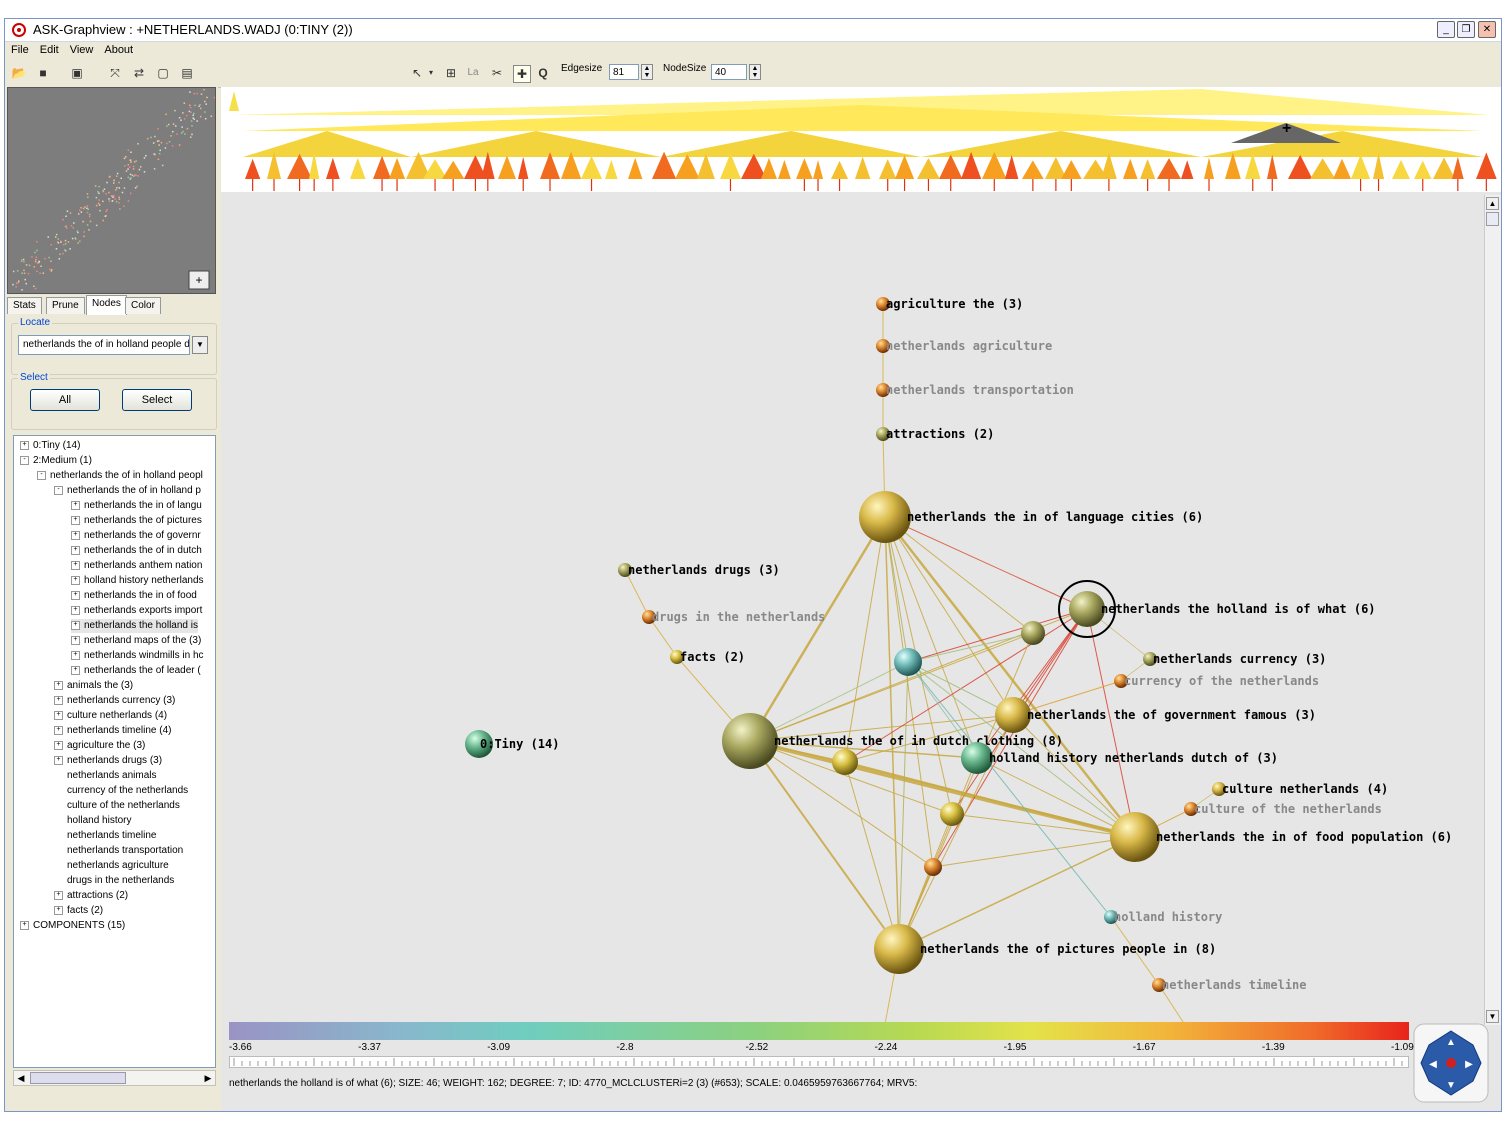 The height and width of the screenshot is (1134, 1506). I want to click on tree-node: netherlands transportation, so click(118, 851).